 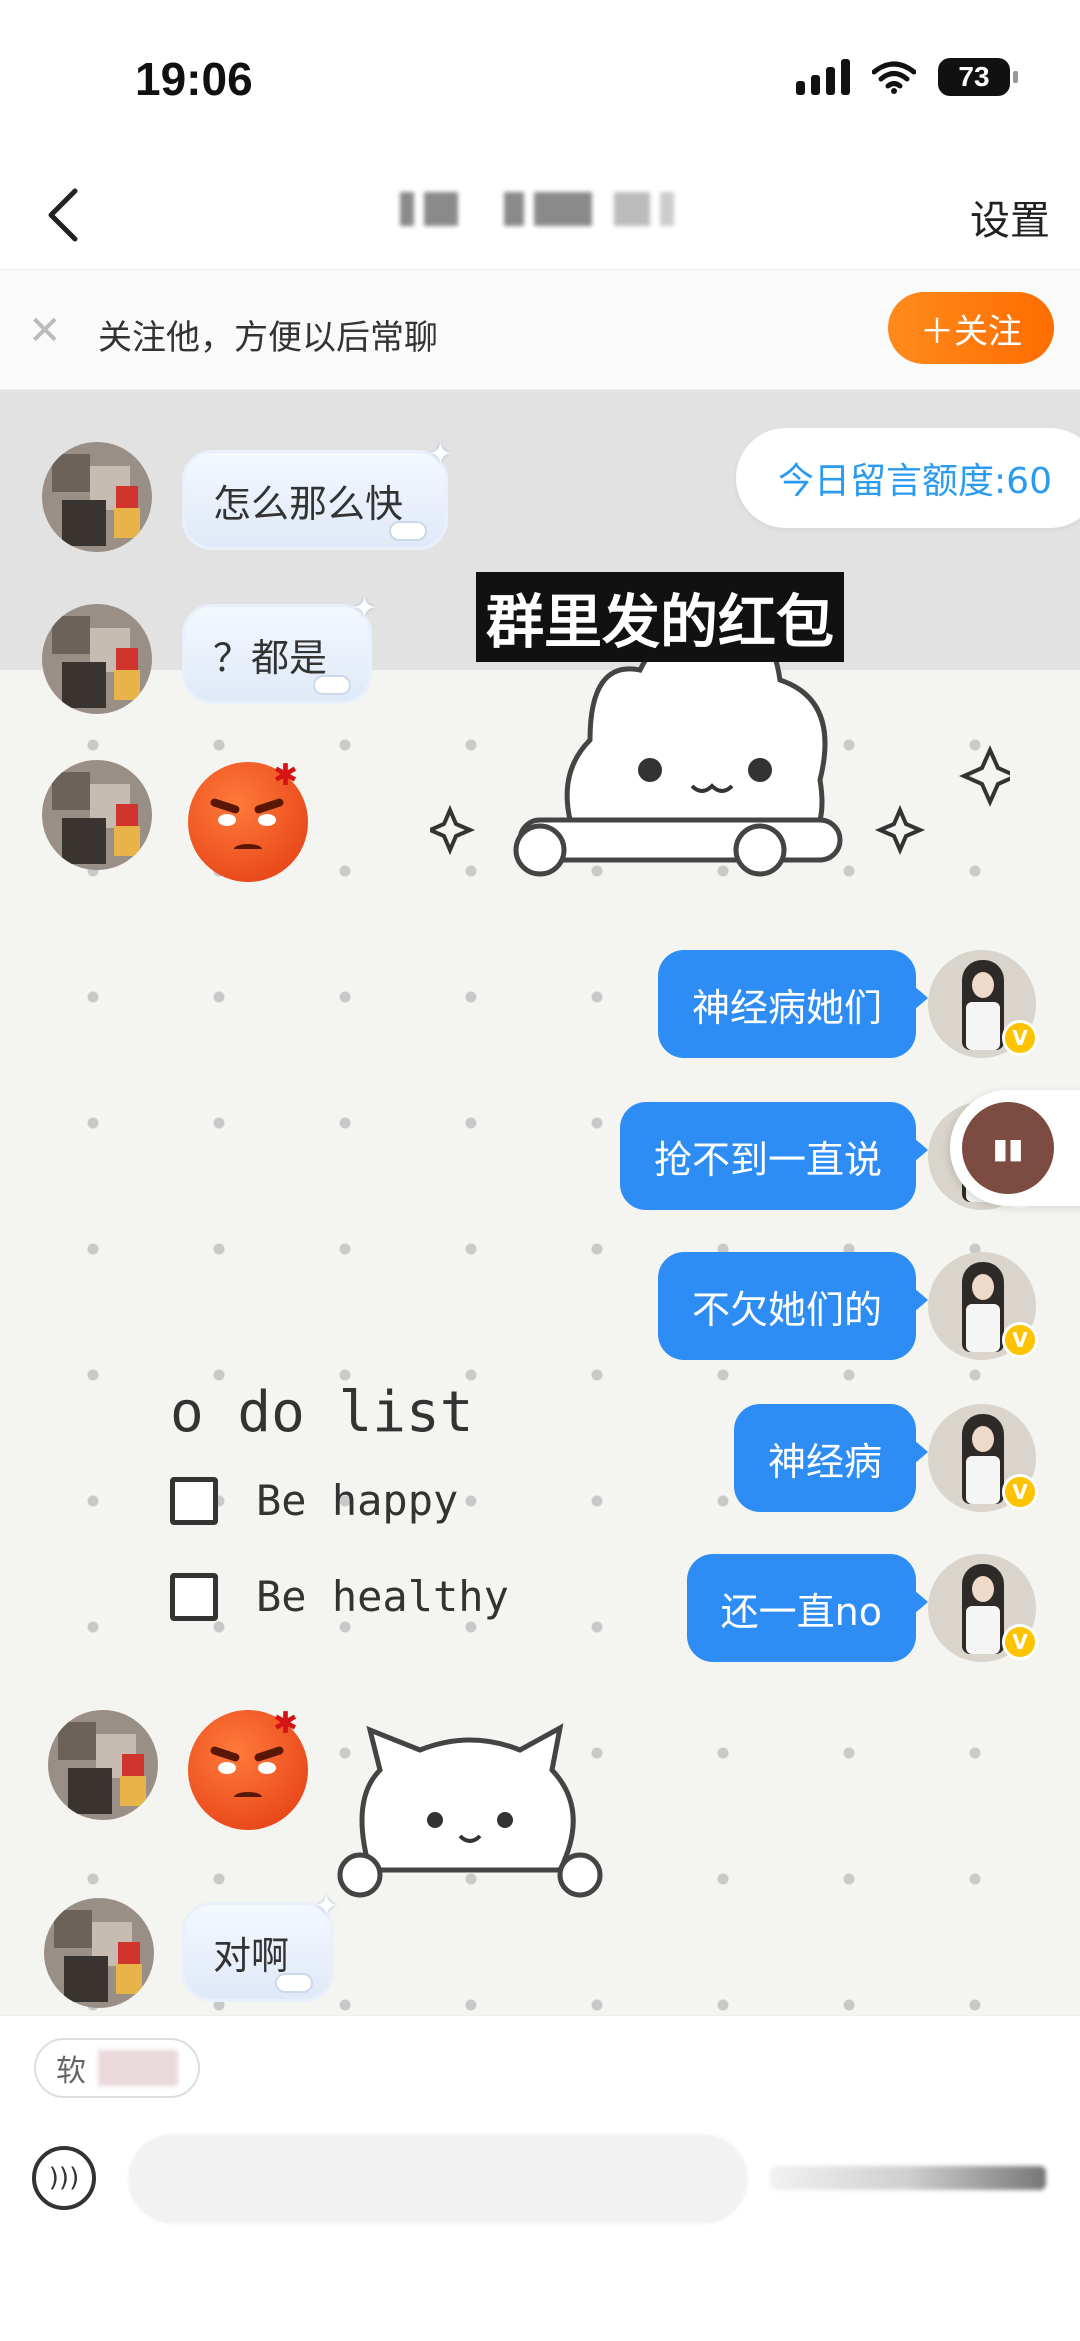 I want to click on input-area: 软 ))), so click(x=540, y=2178).